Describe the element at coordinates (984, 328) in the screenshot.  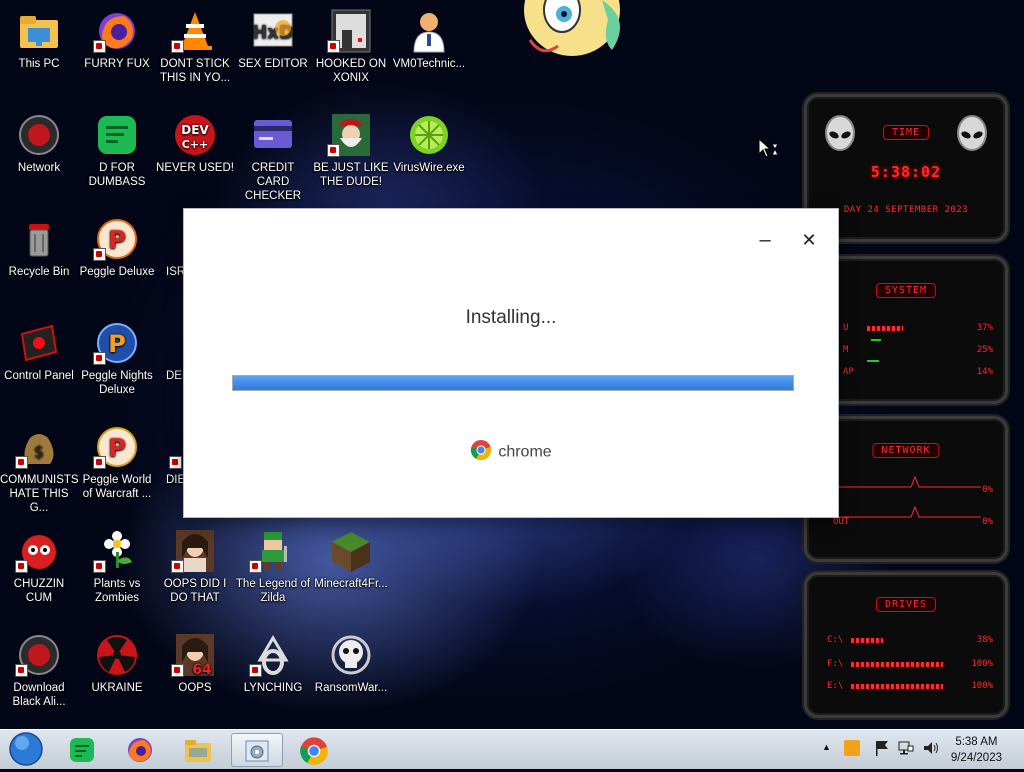
I see `system-row-value: 37%` at that location.